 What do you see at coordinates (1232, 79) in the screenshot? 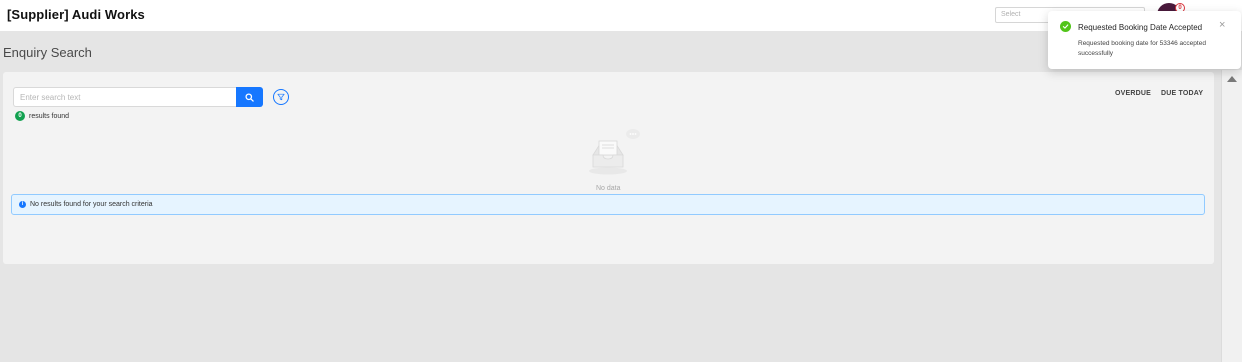
I see `scroll-up-arrow-icon` at bounding box center [1232, 79].